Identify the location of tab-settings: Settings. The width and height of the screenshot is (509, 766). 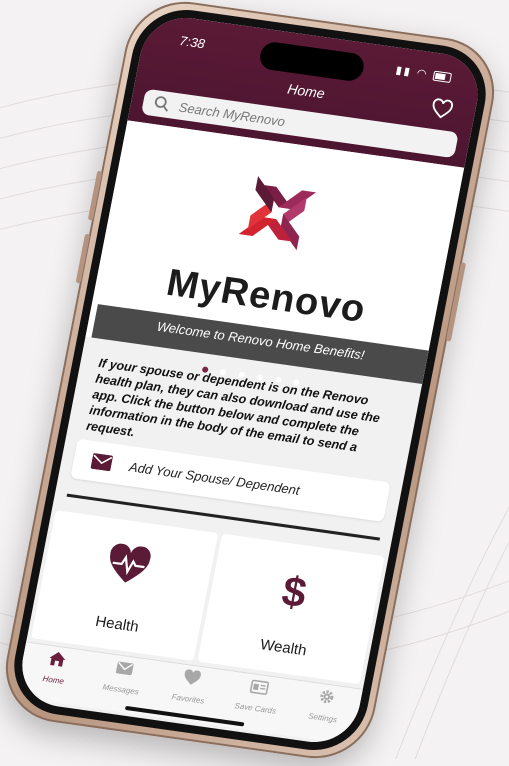
(325, 707).